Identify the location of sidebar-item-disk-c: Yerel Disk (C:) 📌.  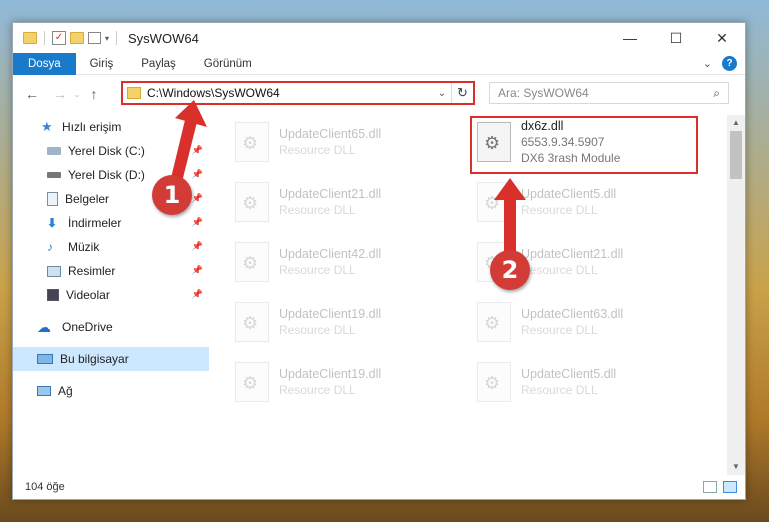
(111, 151).